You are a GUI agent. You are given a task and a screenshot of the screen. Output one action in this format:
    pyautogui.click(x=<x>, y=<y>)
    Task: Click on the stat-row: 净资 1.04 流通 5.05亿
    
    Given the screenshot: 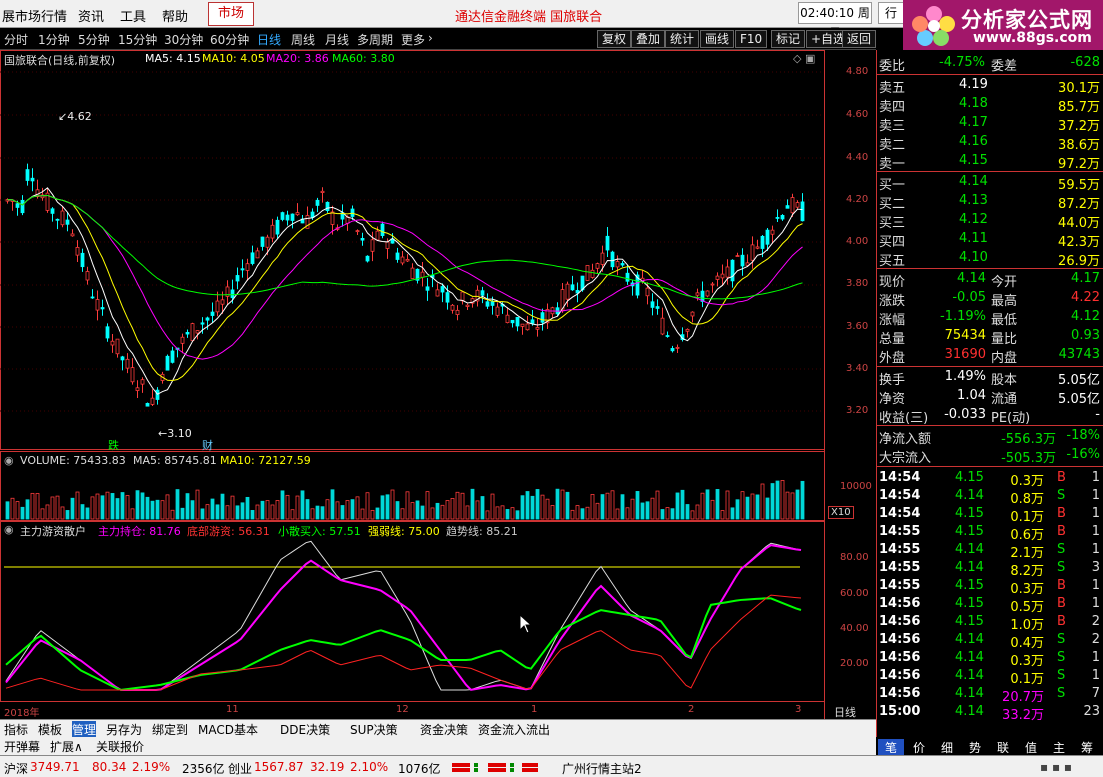 What is the action you would take?
    pyautogui.click(x=990, y=397)
    